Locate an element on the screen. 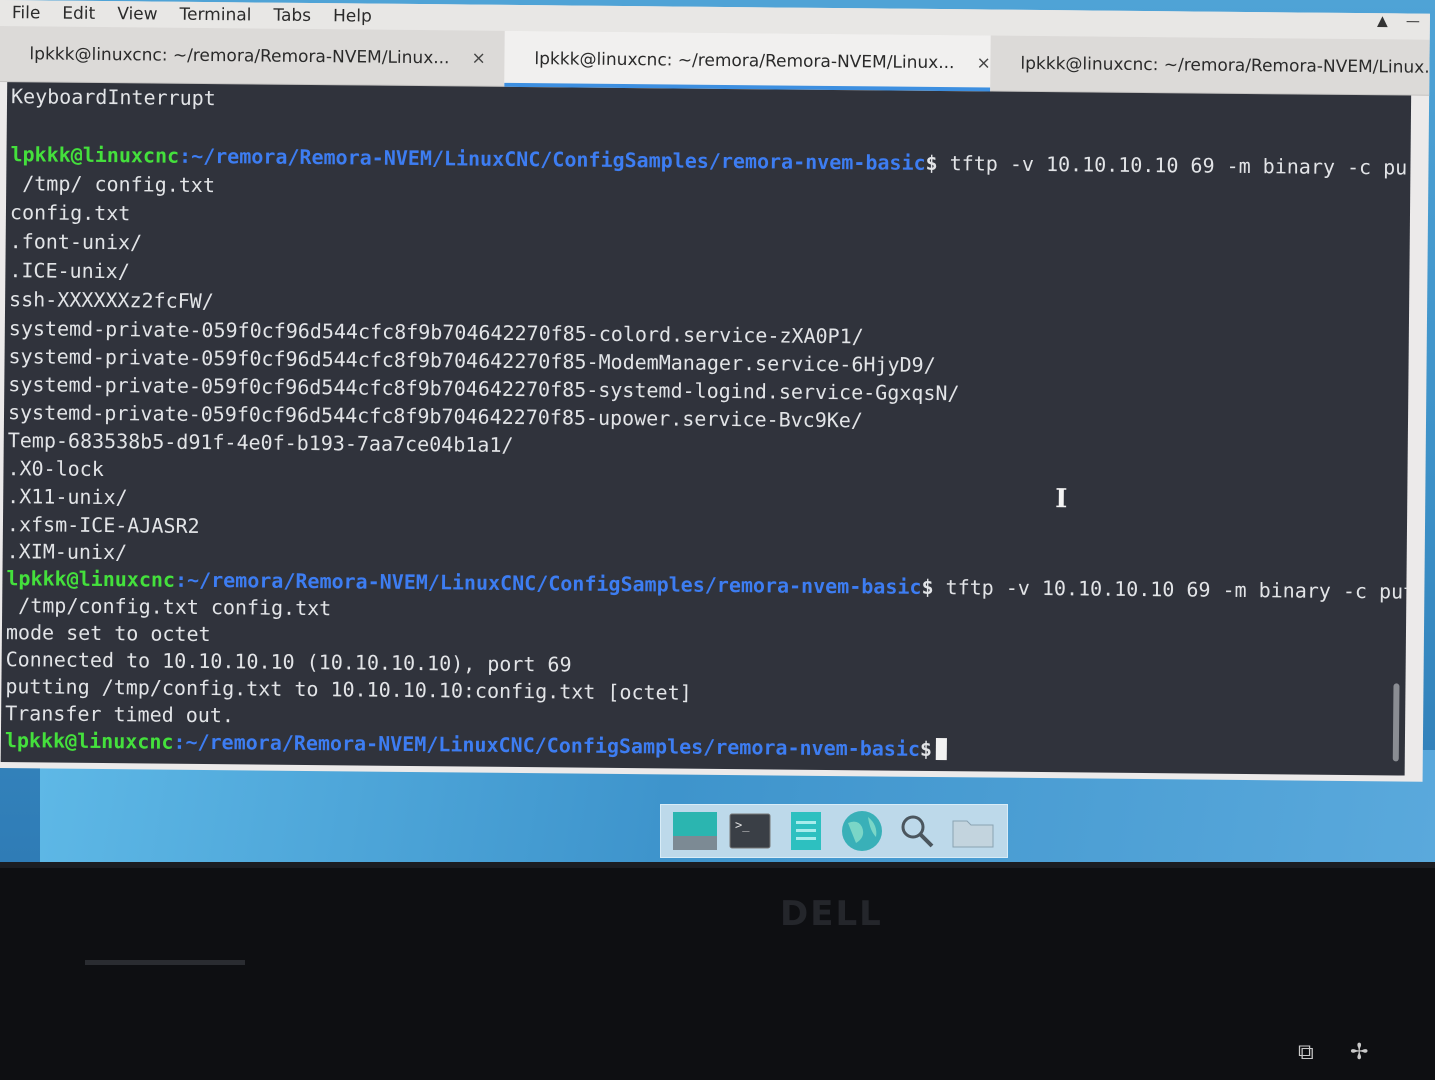 The image size is (1435, 1080). terminal-line: Transfer timed out. is located at coordinates (120, 714).